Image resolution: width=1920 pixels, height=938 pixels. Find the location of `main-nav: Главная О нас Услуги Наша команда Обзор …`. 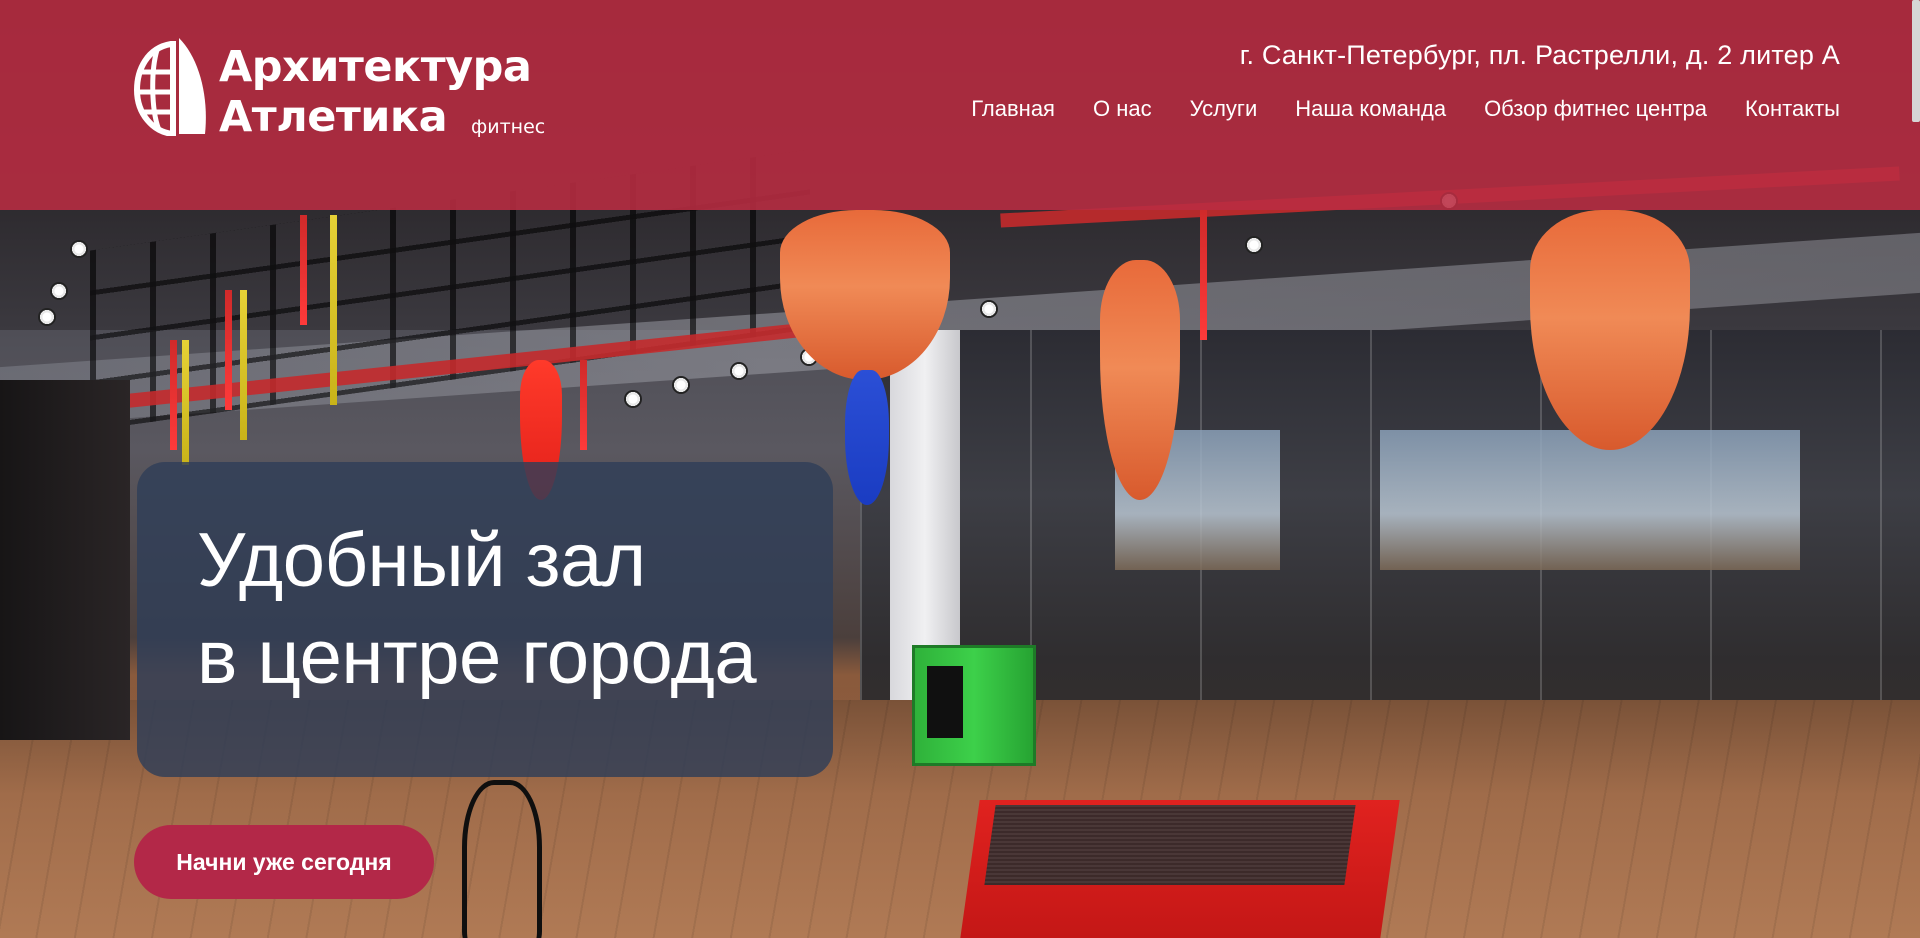

main-nav: Главная О нас Услуги Наша команда Обзор … is located at coordinates (1405, 109).